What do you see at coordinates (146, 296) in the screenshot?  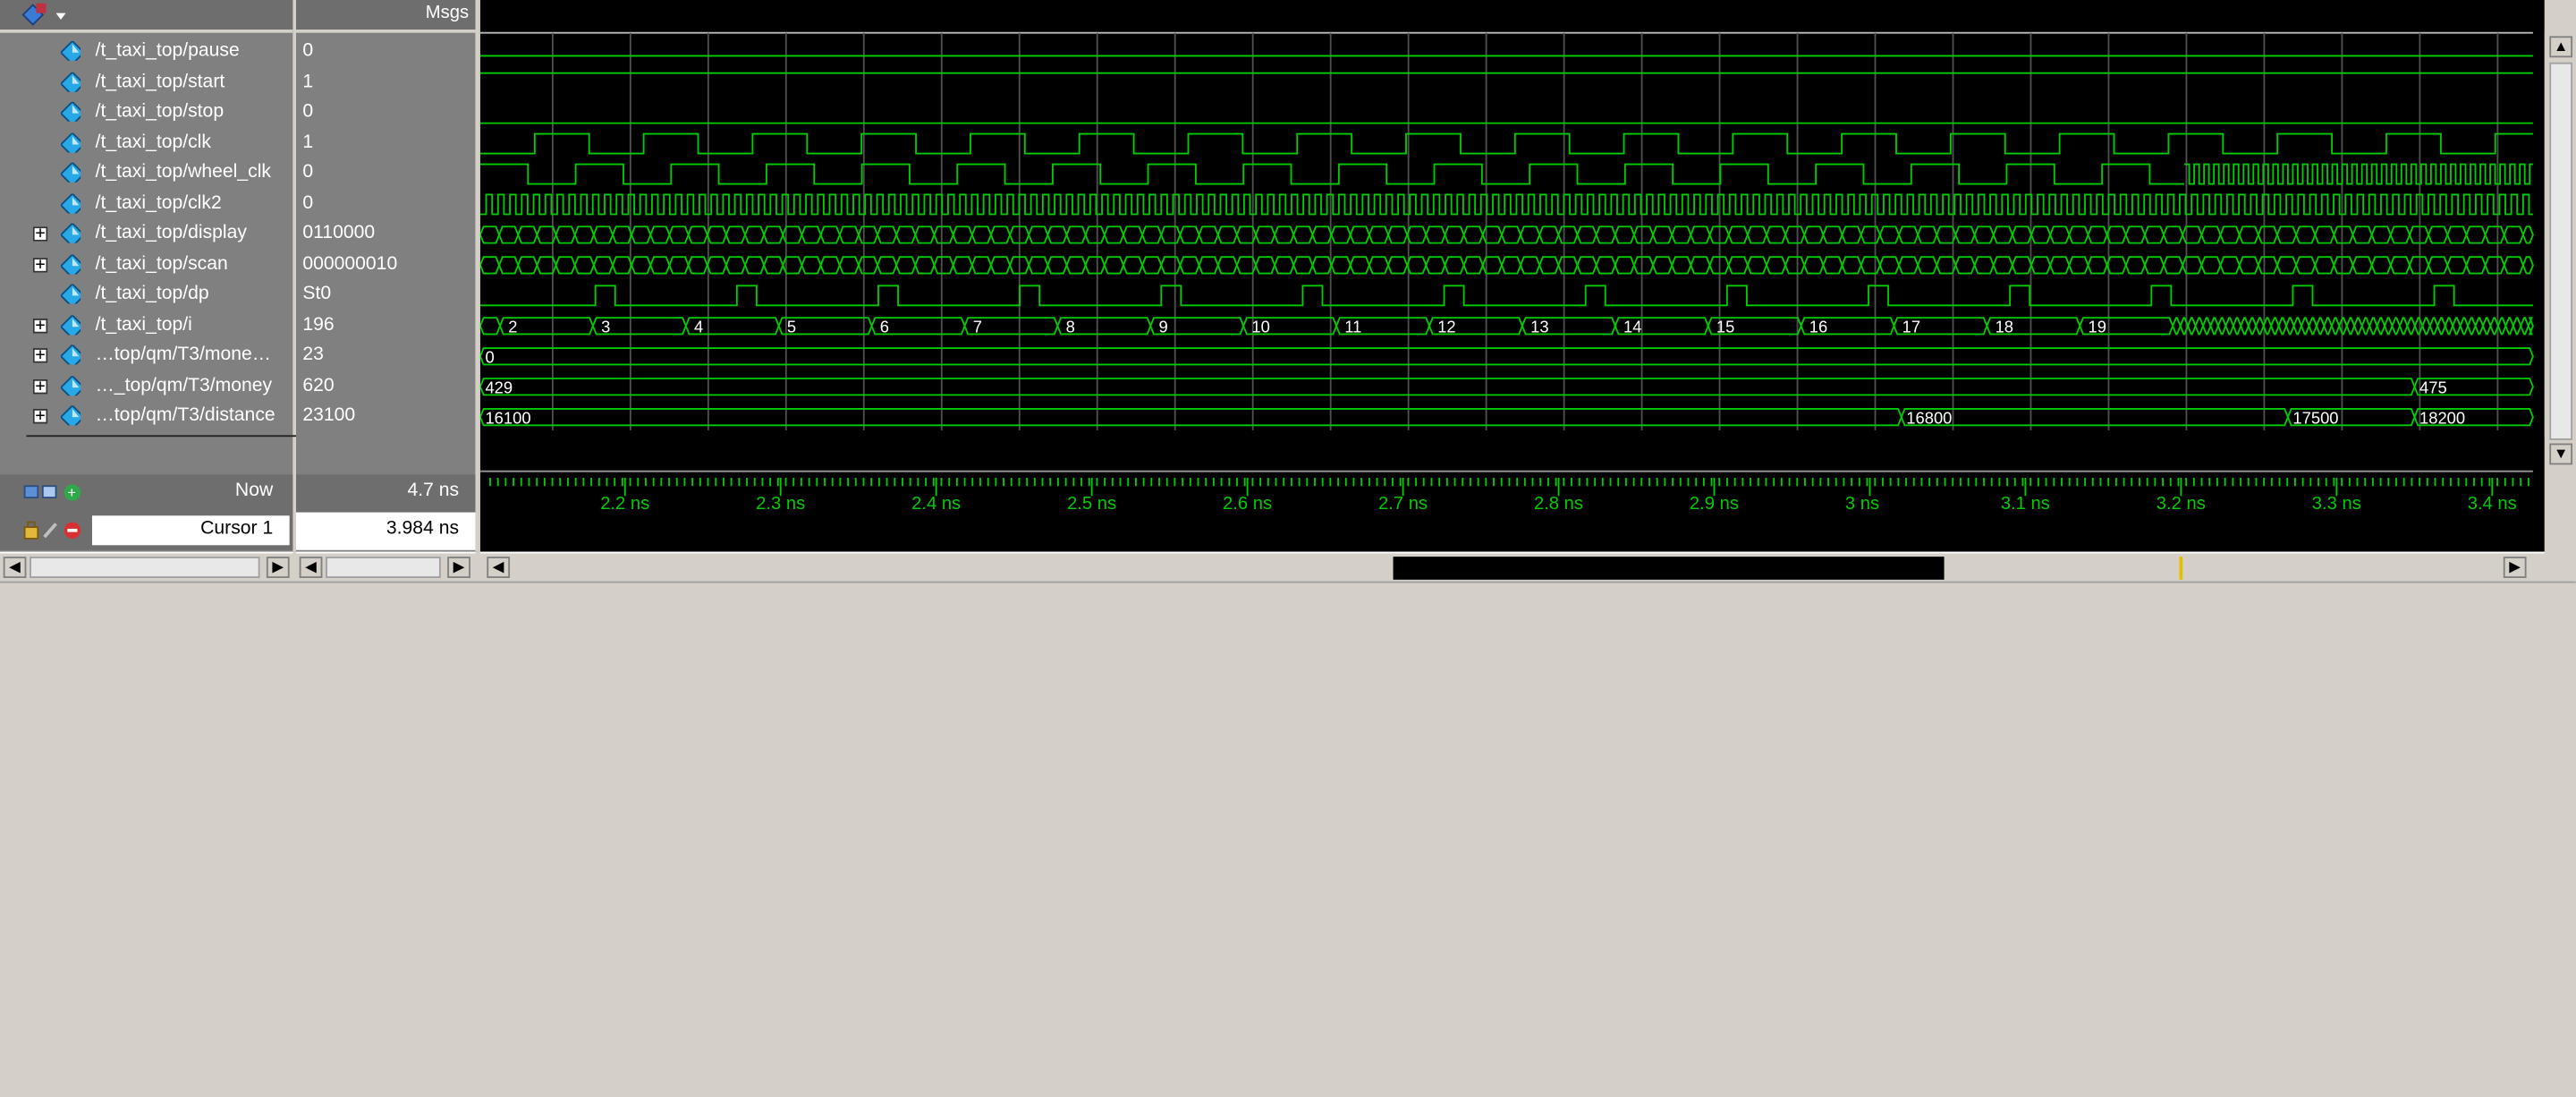 I see `signal-row: /t_taxi_top/dp` at bounding box center [146, 296].